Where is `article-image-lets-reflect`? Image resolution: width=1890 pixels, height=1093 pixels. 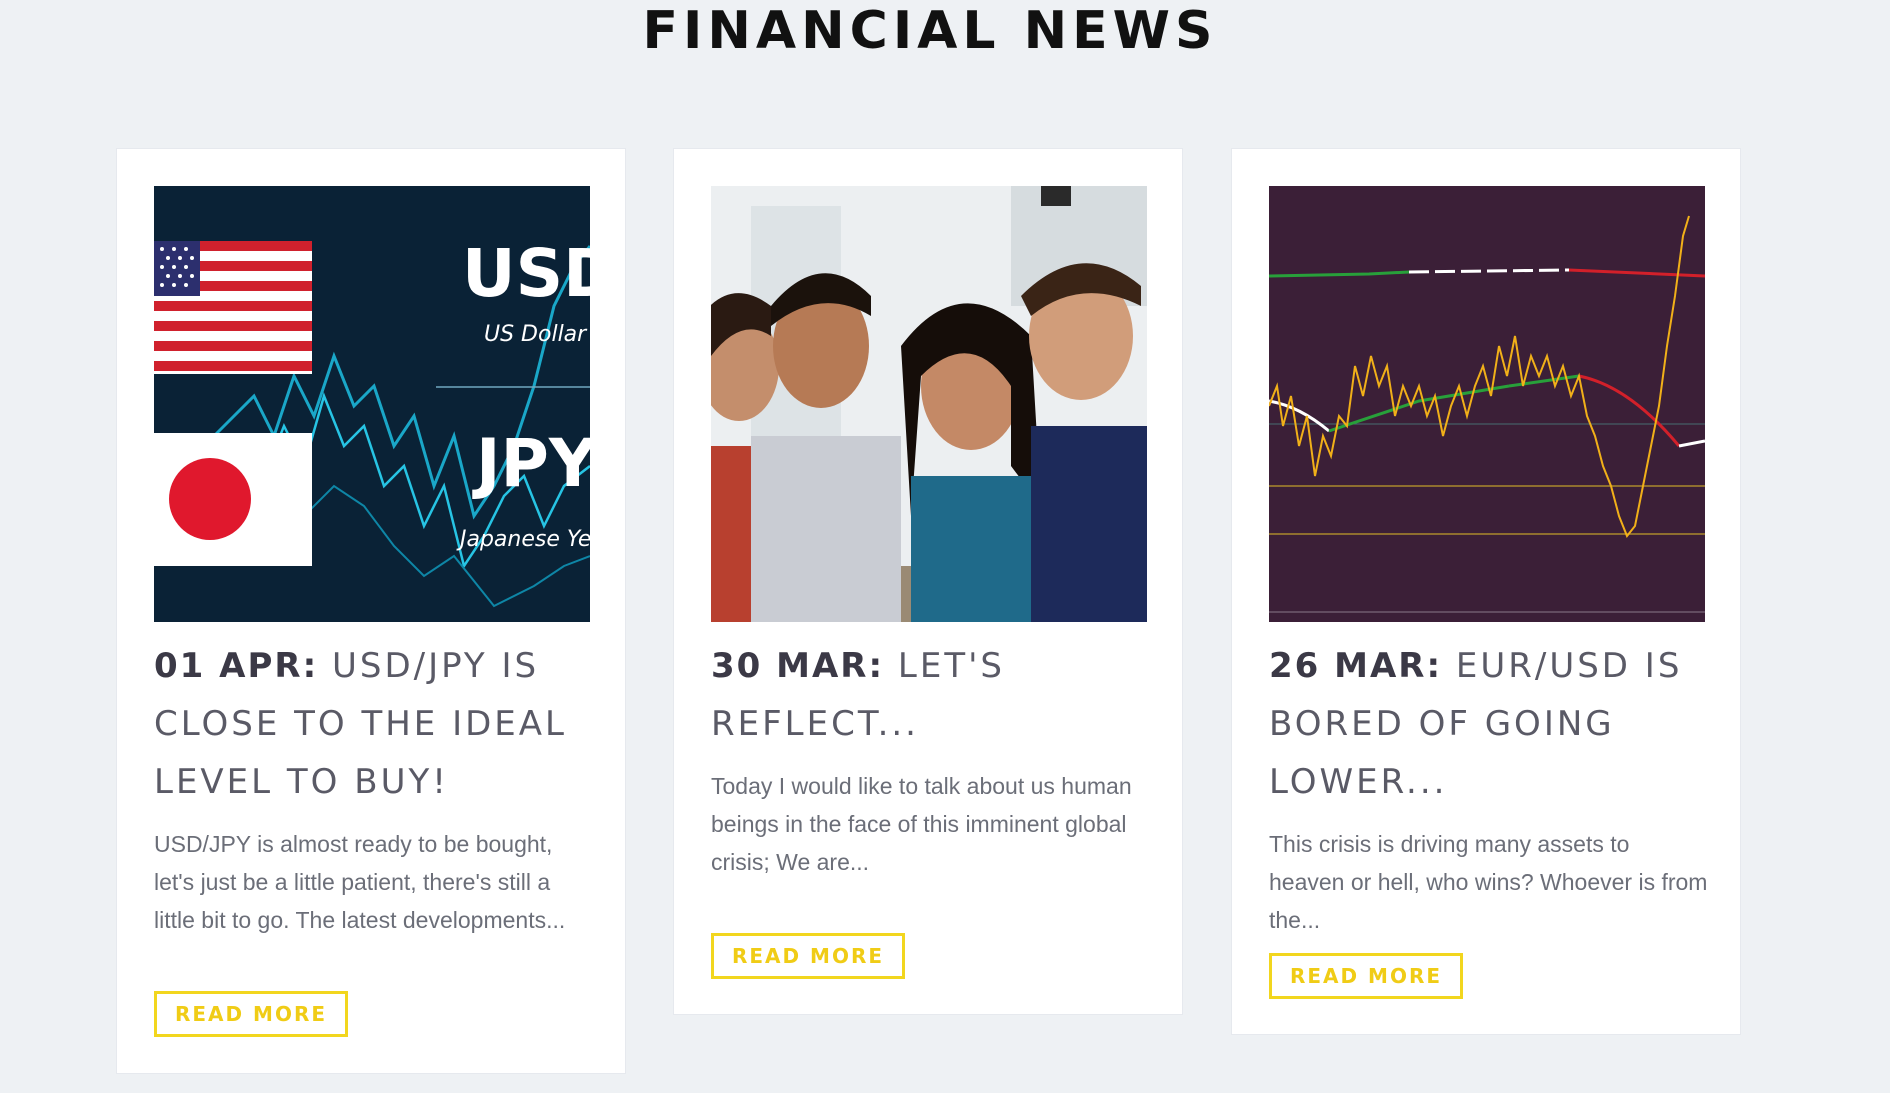
article-image-lets-reflect is located at coordinates (929, 404).